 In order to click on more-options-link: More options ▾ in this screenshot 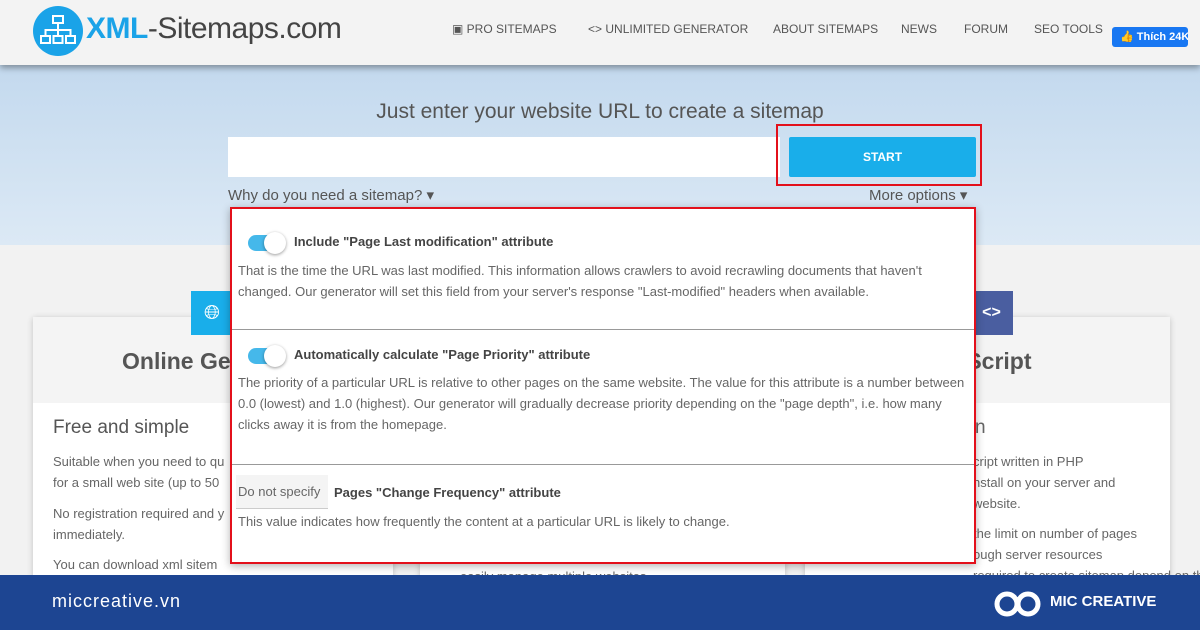, I will do `click(918, 195)`.